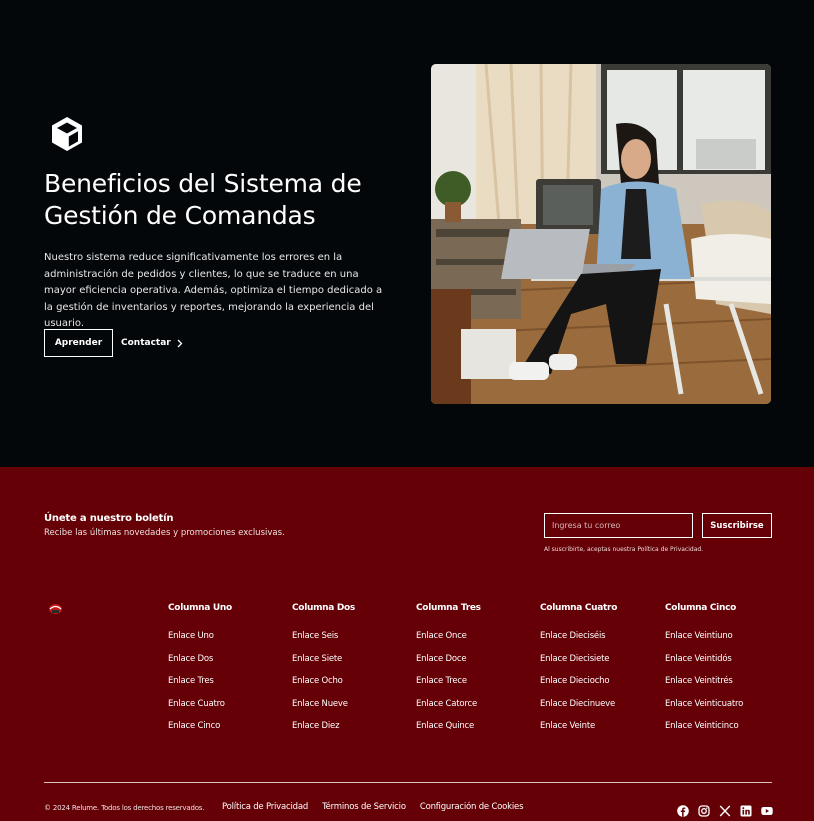 This screenshot has height=821, width=814. I want to click on privacy-policy-link: Política de Privacidad, so click(265, 807).